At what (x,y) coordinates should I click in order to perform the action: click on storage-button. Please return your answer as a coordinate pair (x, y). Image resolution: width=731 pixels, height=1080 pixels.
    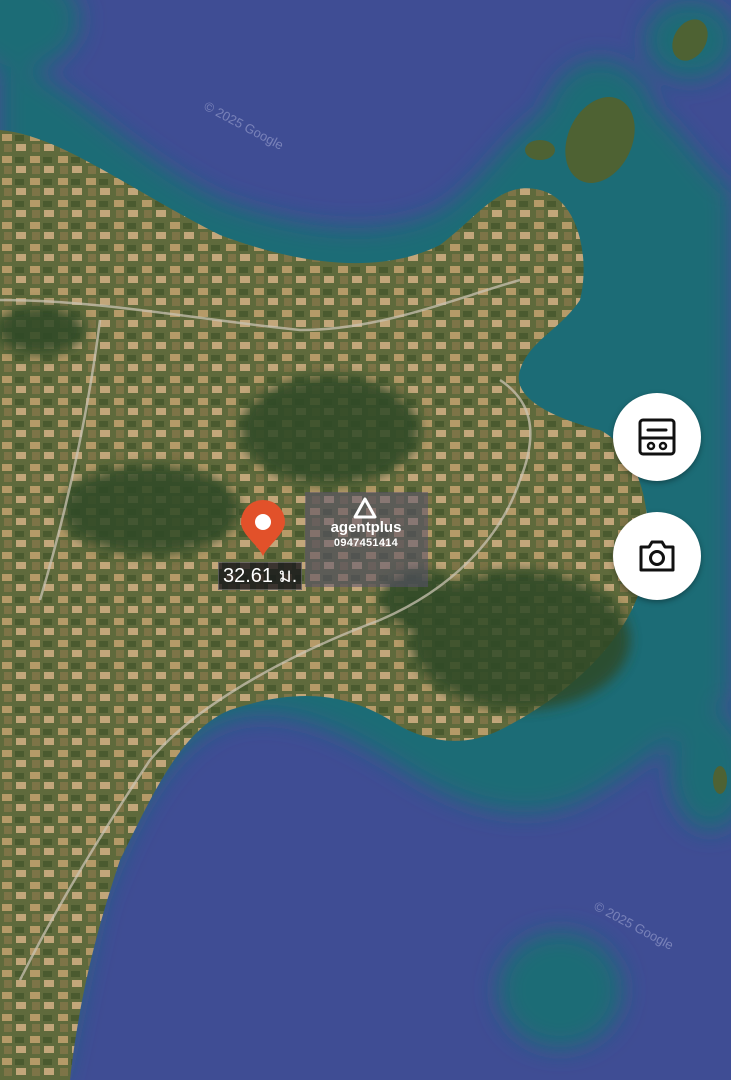
    Looking at the image, I should click on (657, 437).